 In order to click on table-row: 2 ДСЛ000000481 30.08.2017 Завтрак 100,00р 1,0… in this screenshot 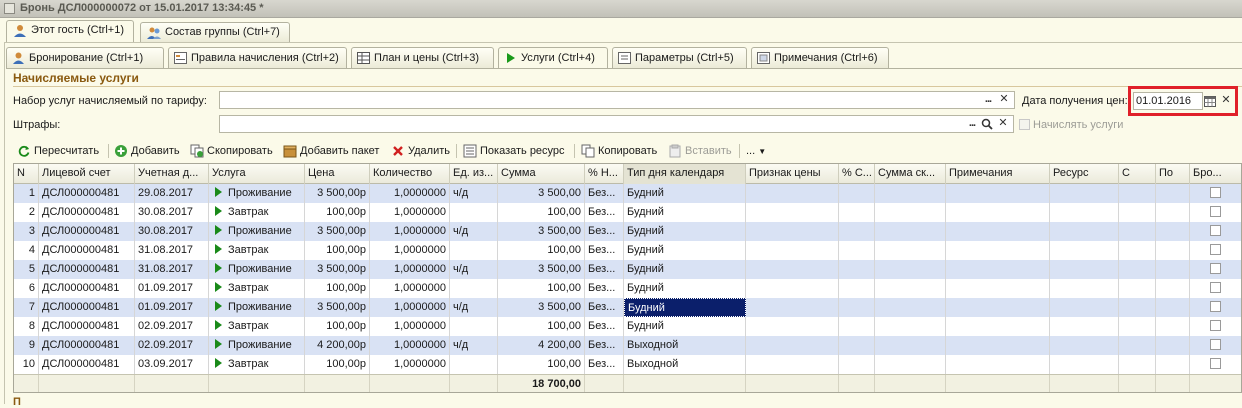, I will do `click(627, 212)`.